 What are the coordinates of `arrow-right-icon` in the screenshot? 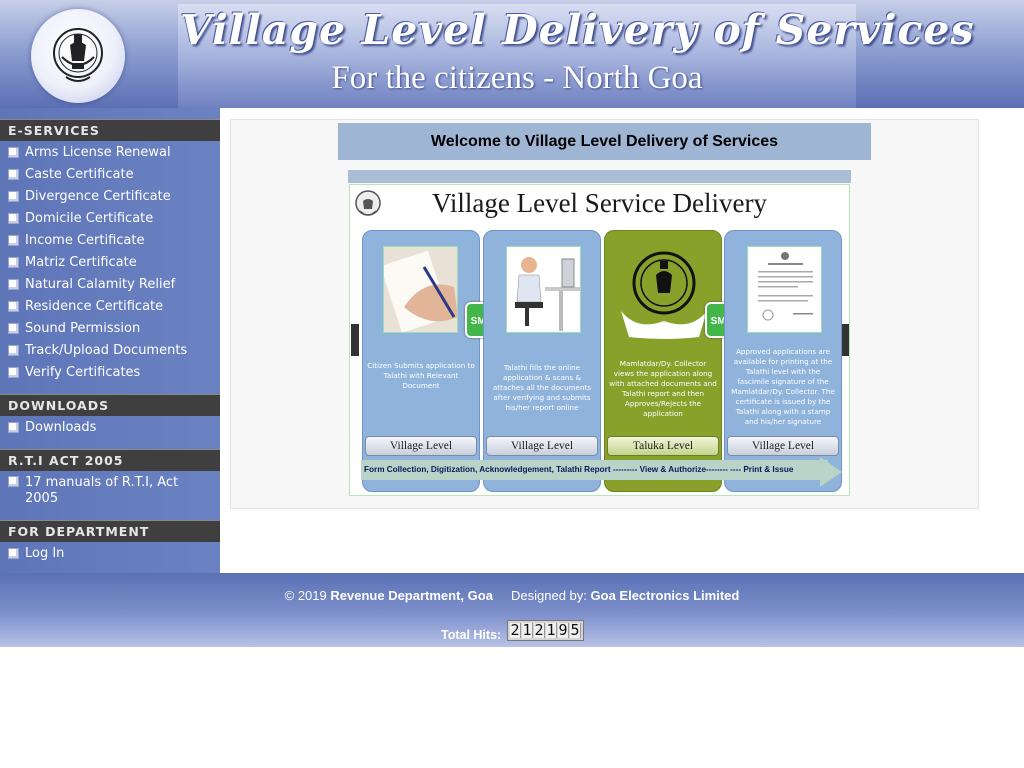 It's located at (845, 340).